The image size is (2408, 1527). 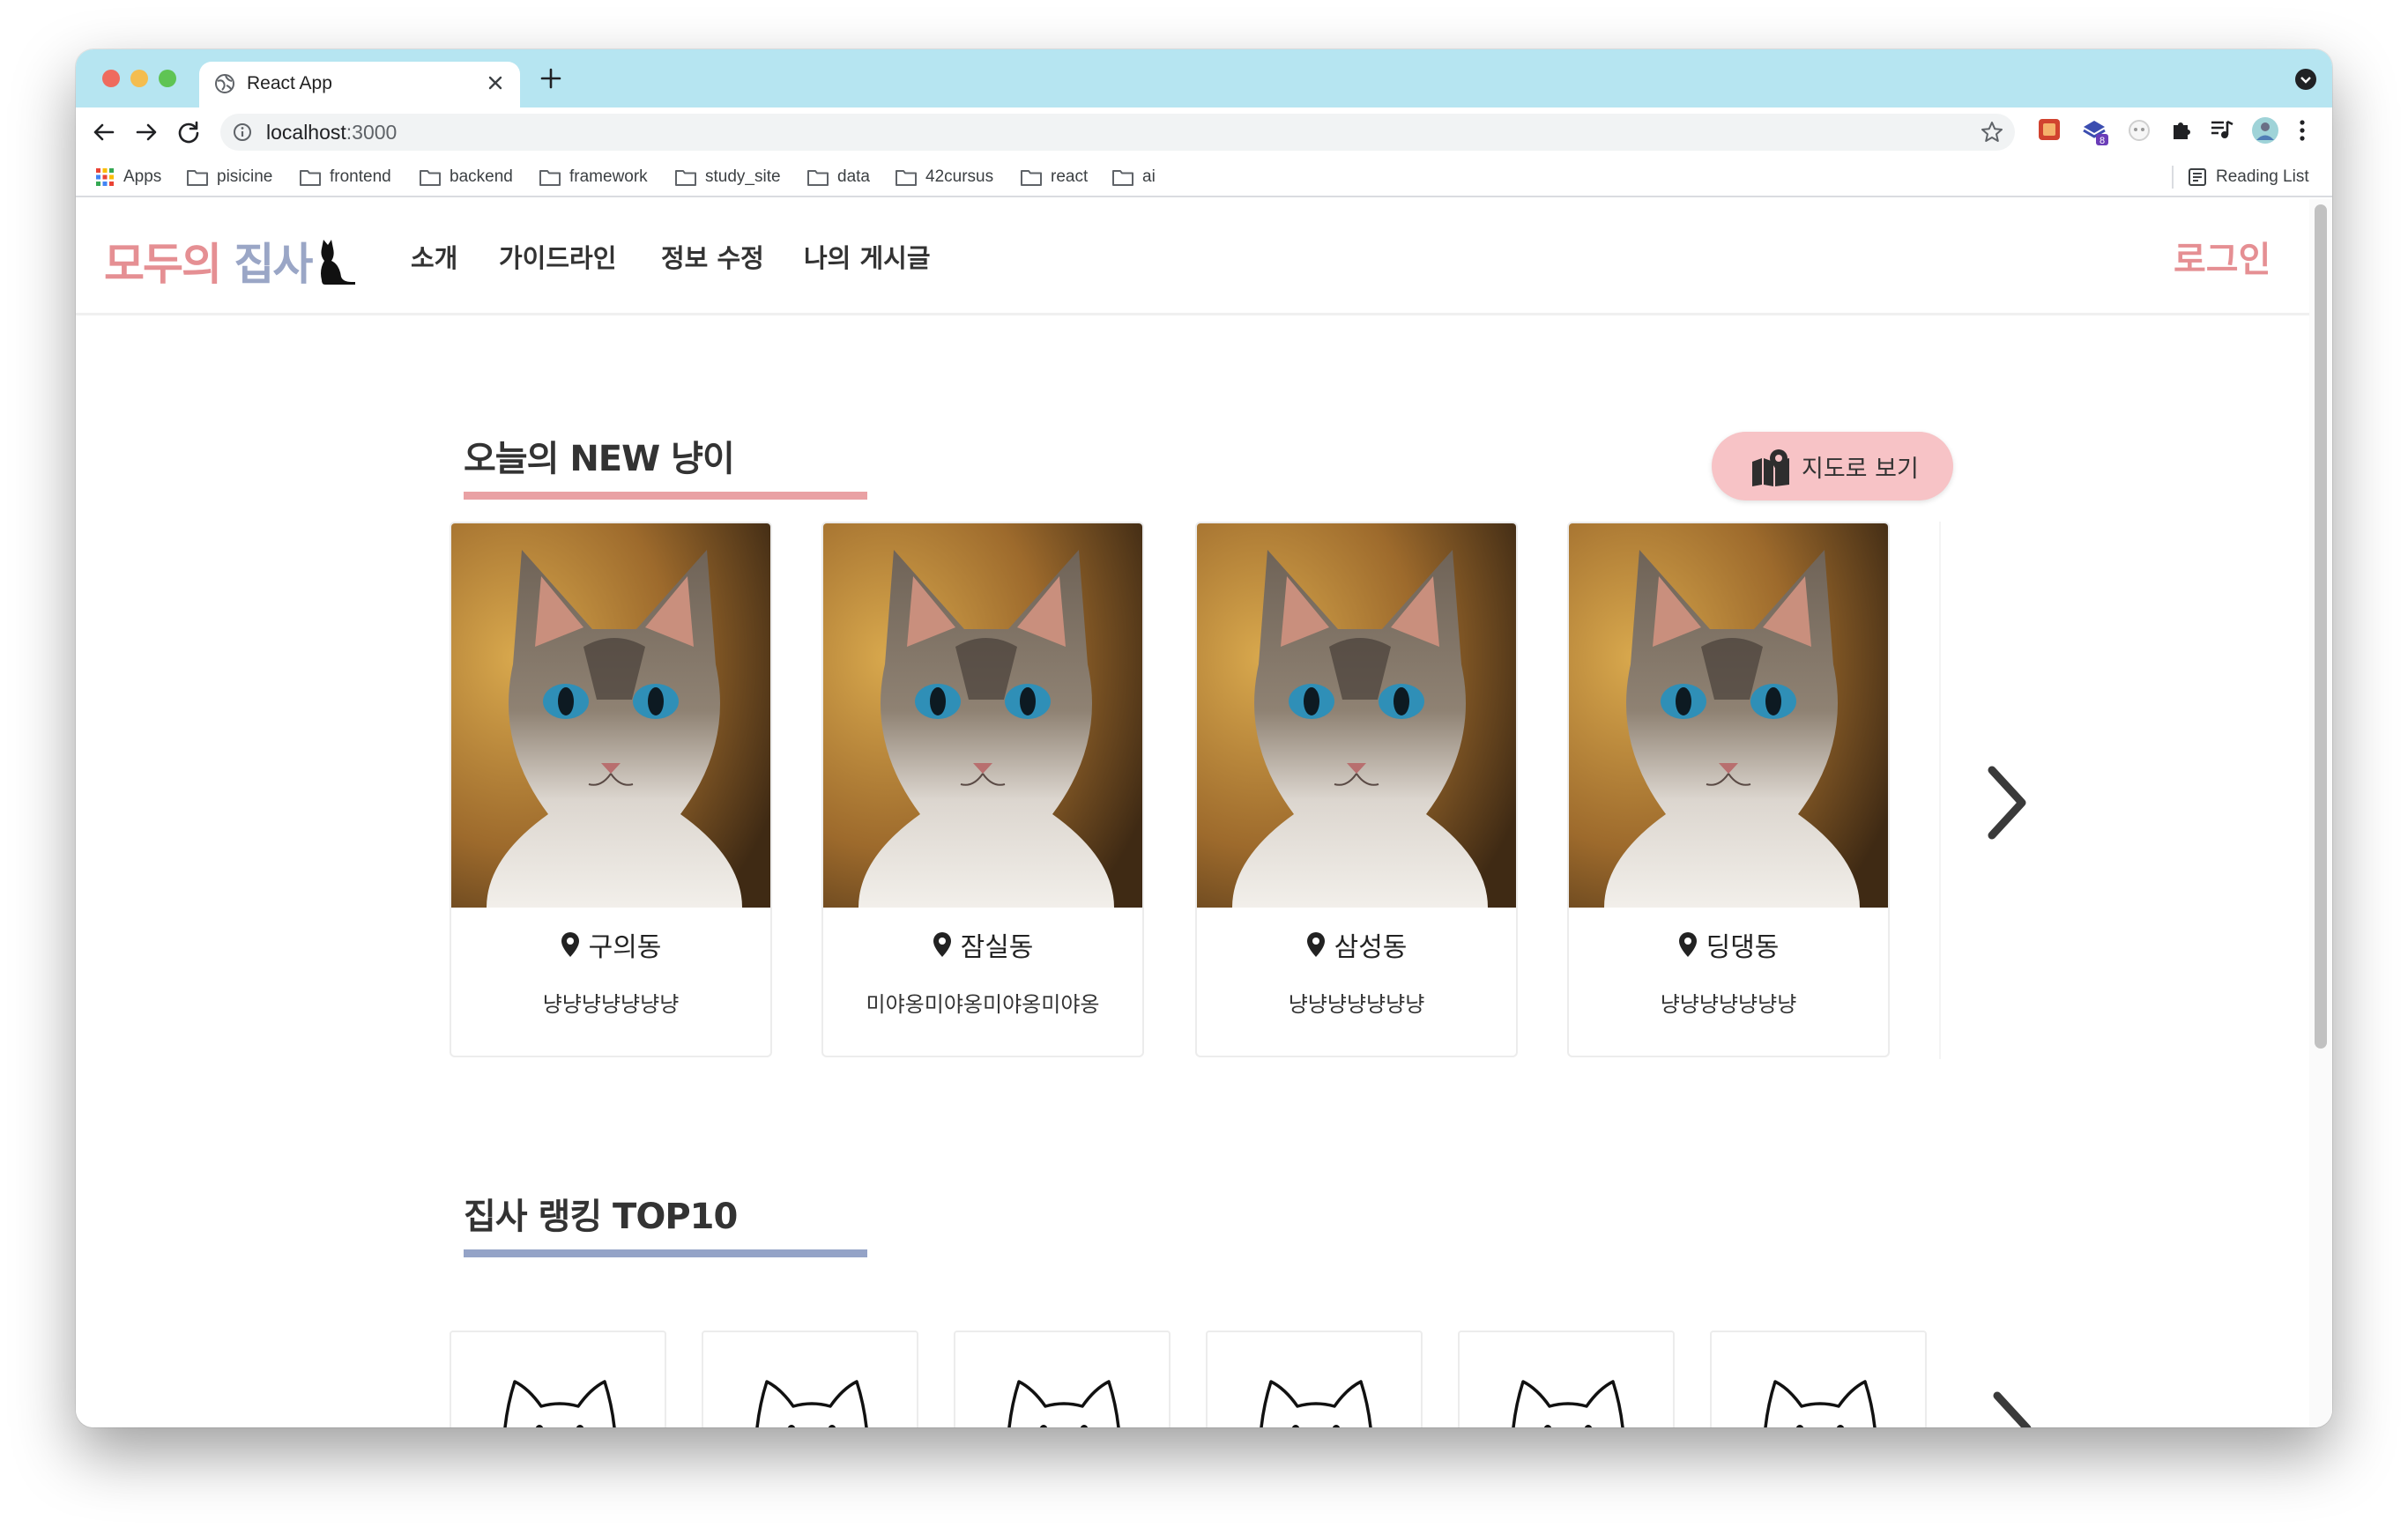 I want to click on bookmark-folder-data: data, so click(x=838, y=177).